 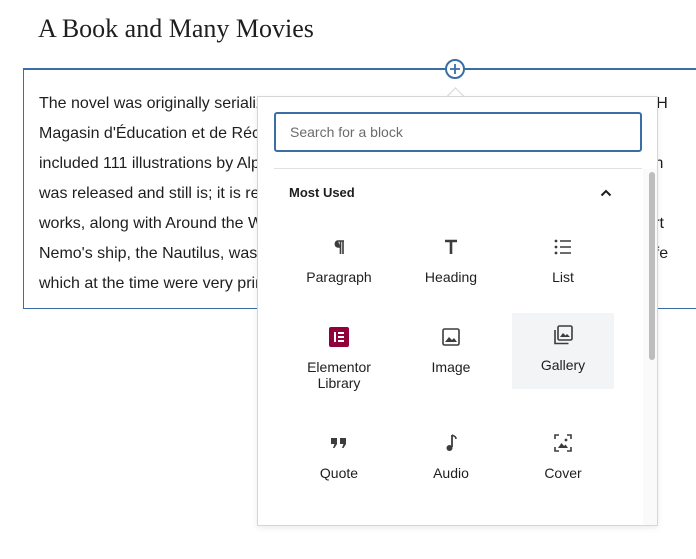 I want to click on block-audio: Audio, so click(x=451, y=459).